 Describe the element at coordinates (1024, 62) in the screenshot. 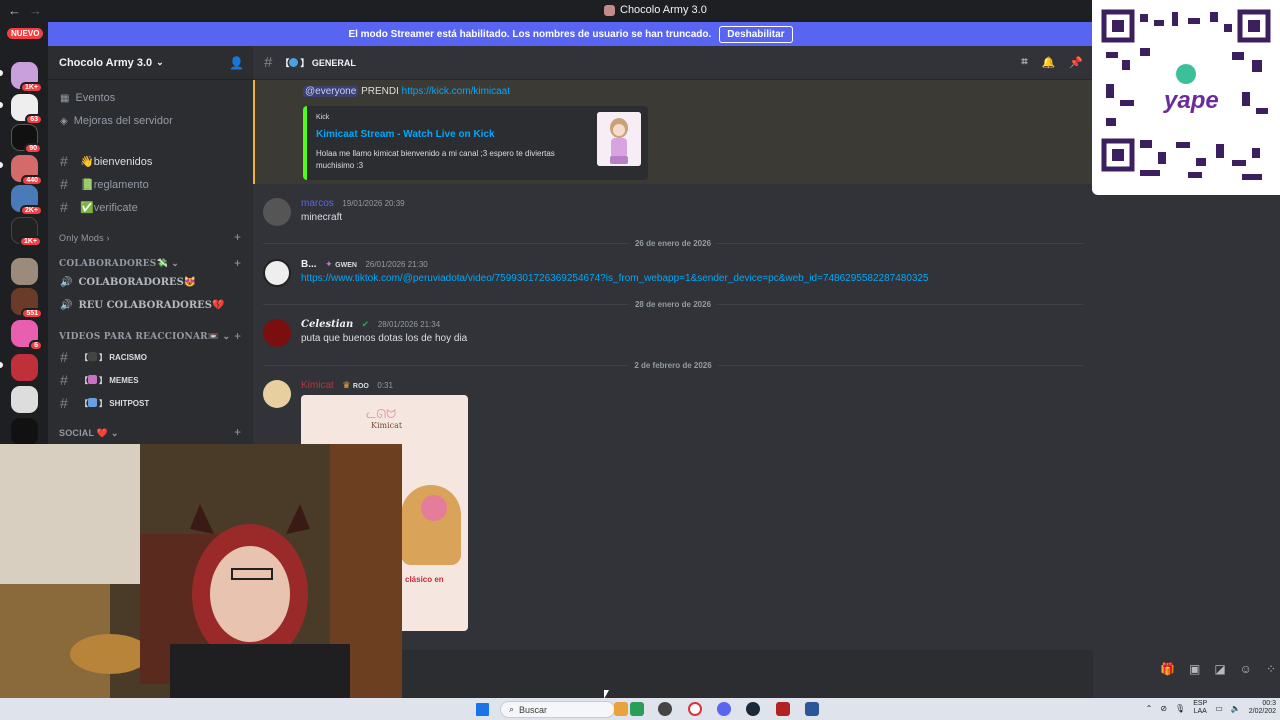

I see `threads-icon: ⌗` at that location.